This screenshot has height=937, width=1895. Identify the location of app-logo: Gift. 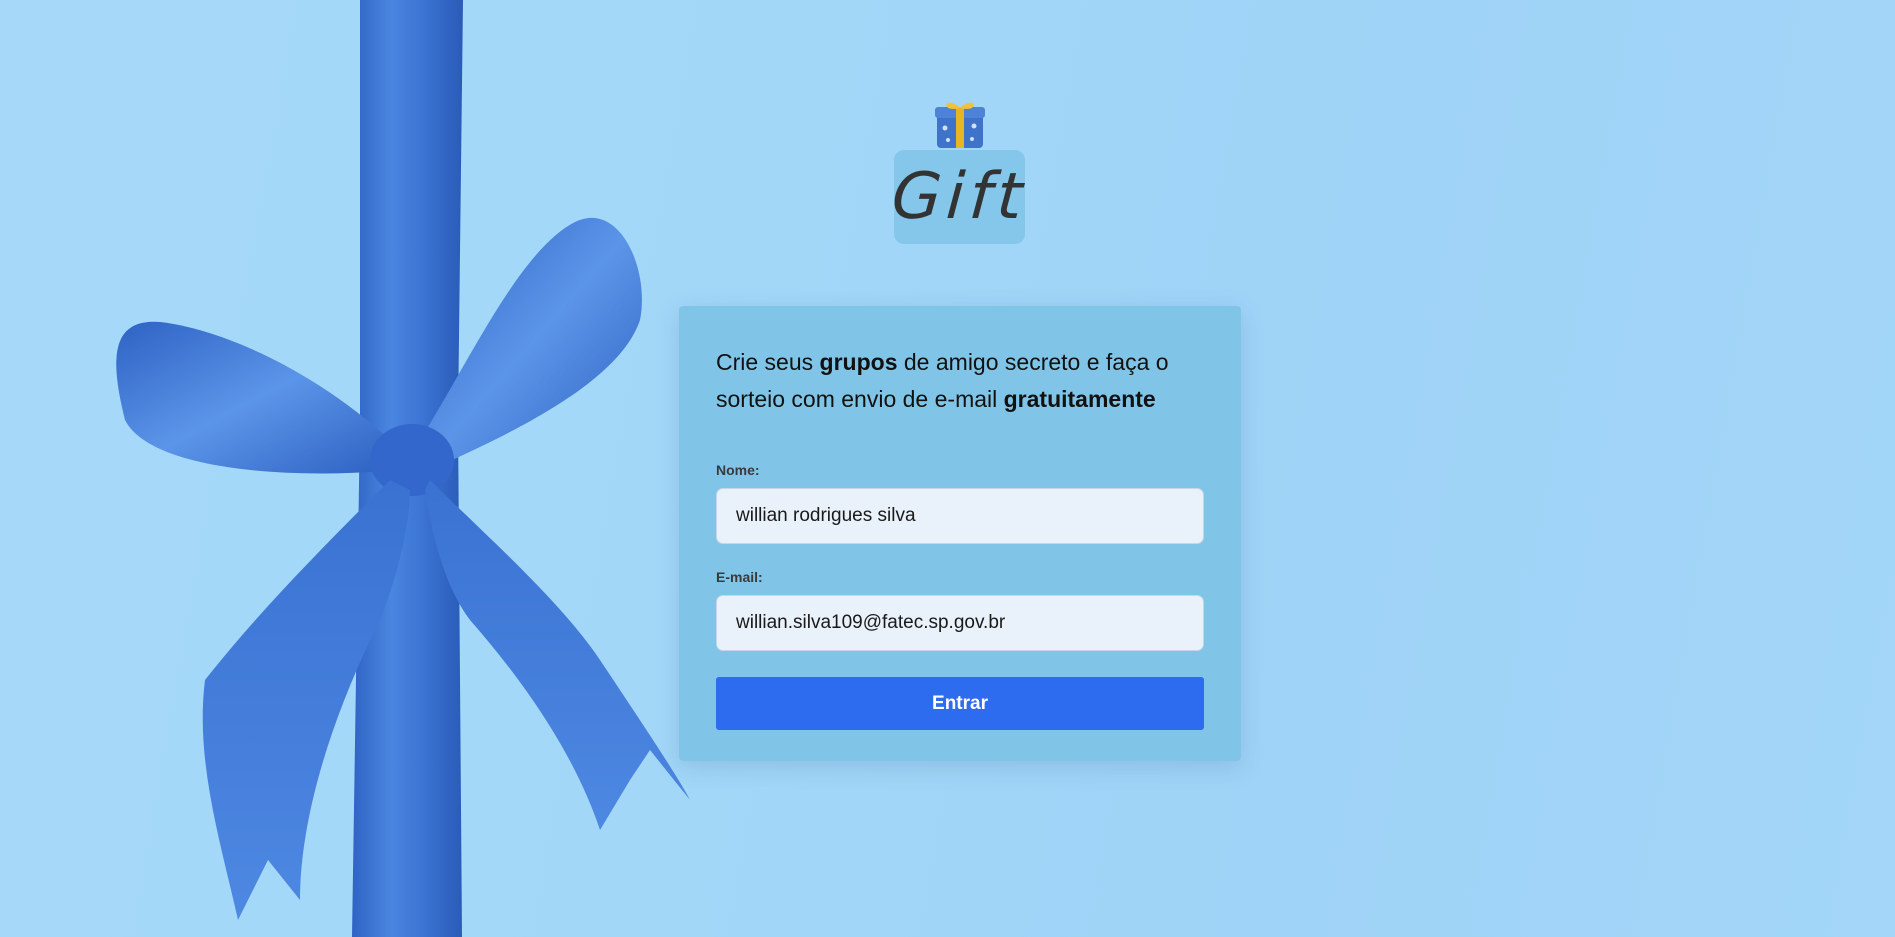
(959, 171).